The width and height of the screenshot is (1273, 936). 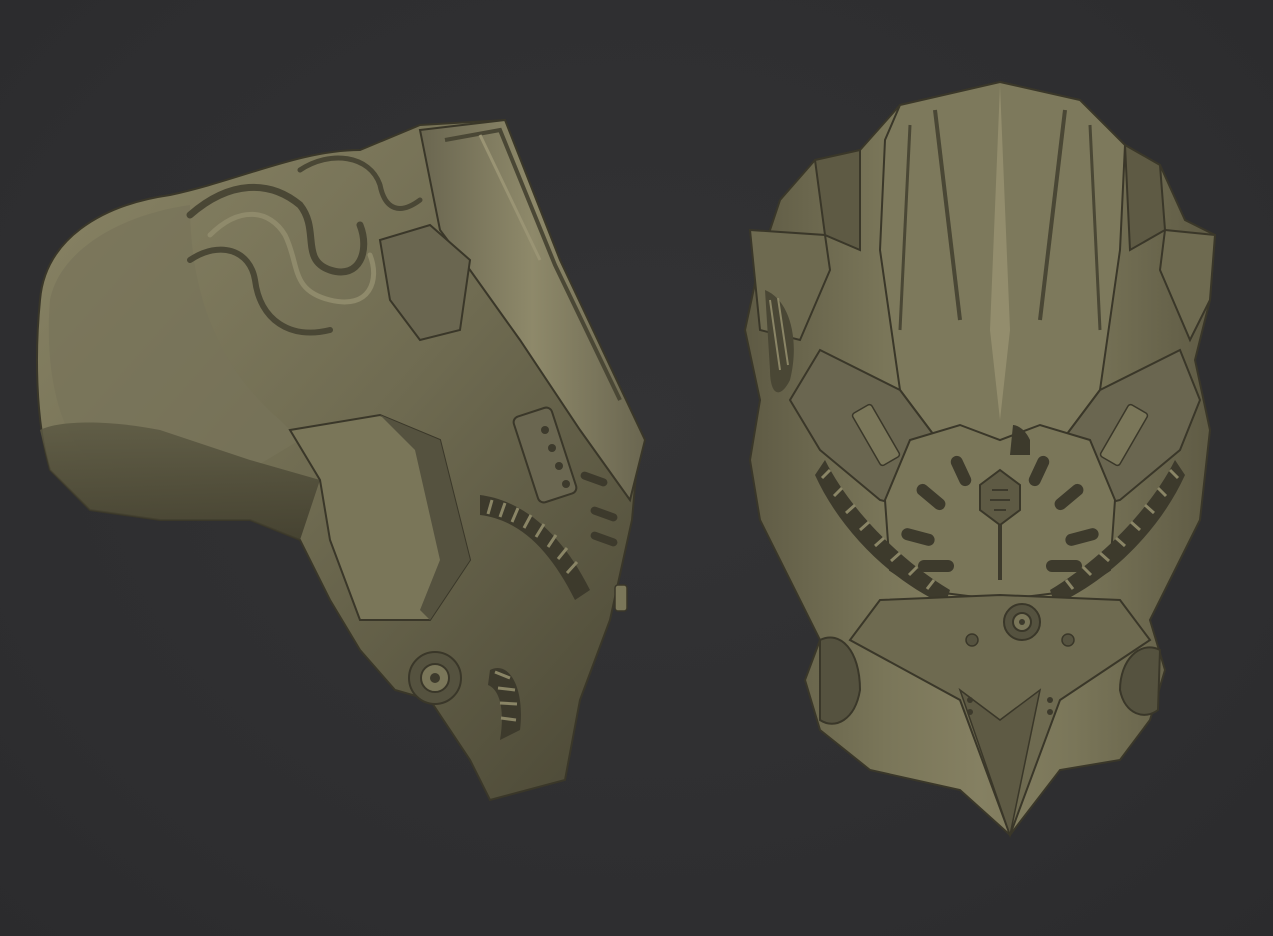 What do you see at coordinates (435, 678) in the screenshot?
I see `helmet-side-ear-socket` at bounding box center [435, 678].